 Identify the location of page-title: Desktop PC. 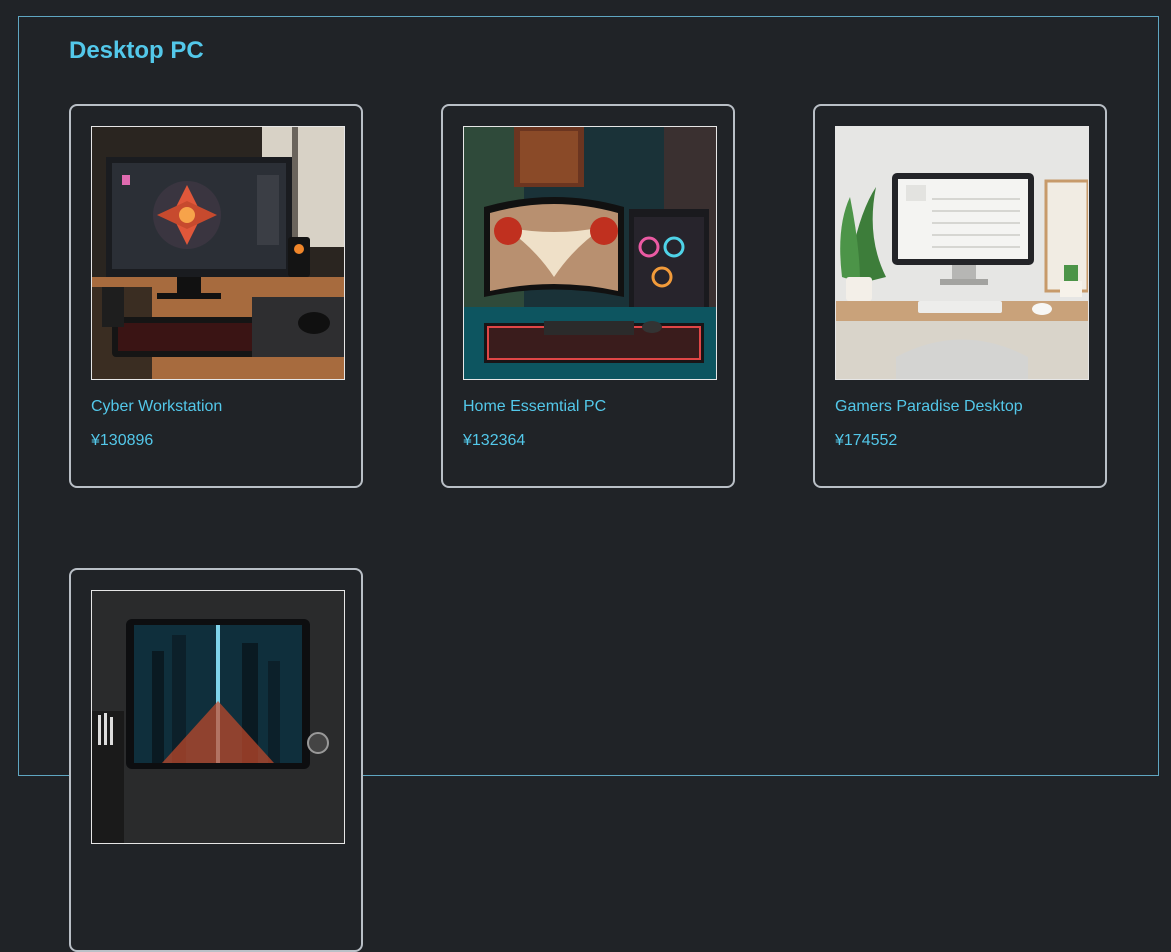
(136, 50).